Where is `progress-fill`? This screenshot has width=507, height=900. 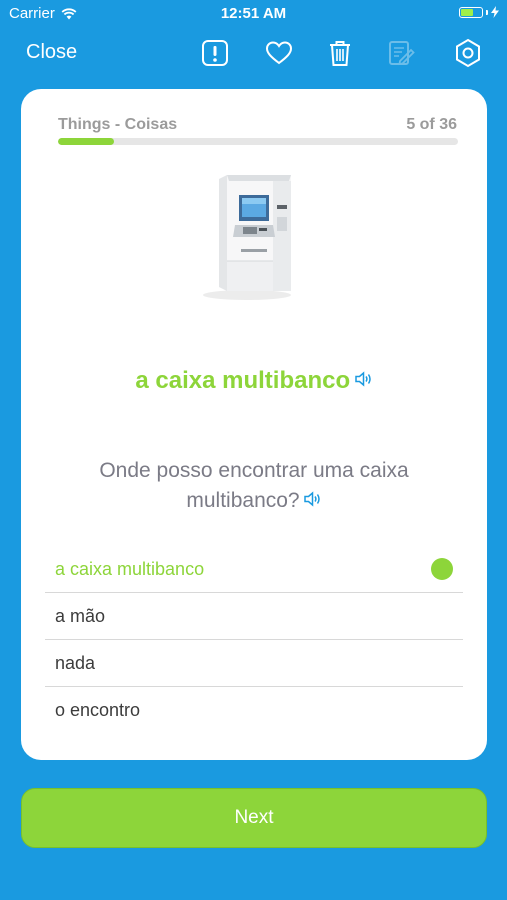 progress-fill is located at coordinates (86, 141).